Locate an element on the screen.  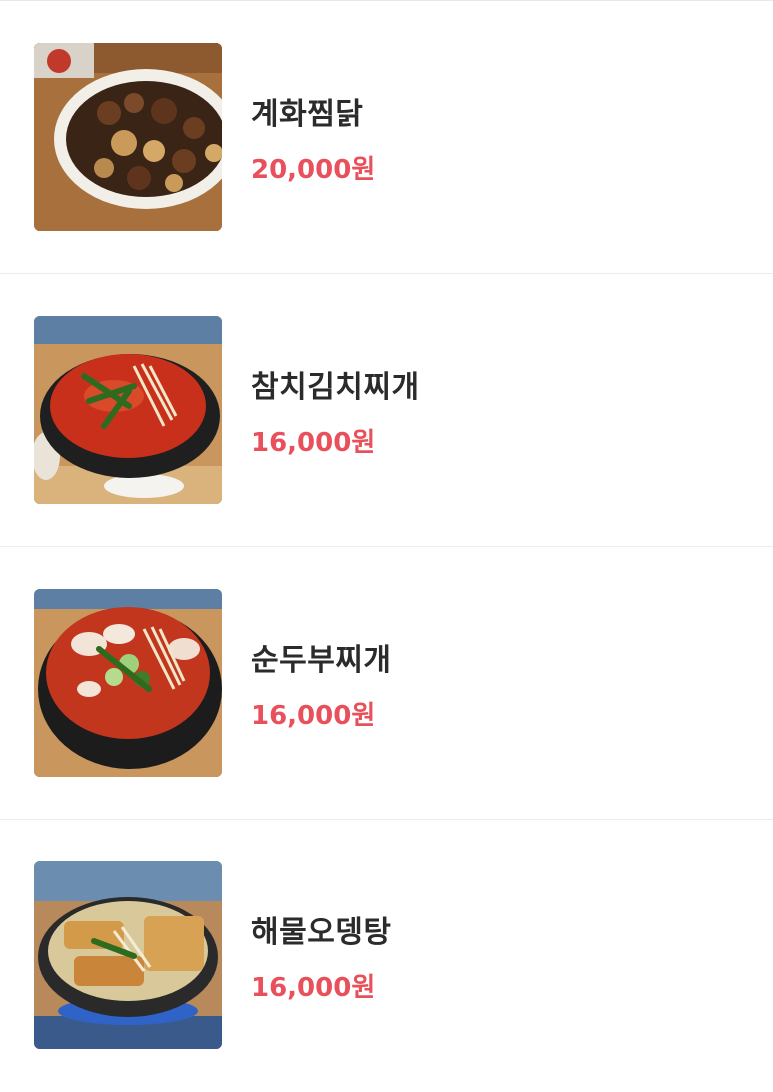
jjimdak-photo is located at coordinates (128, 137).